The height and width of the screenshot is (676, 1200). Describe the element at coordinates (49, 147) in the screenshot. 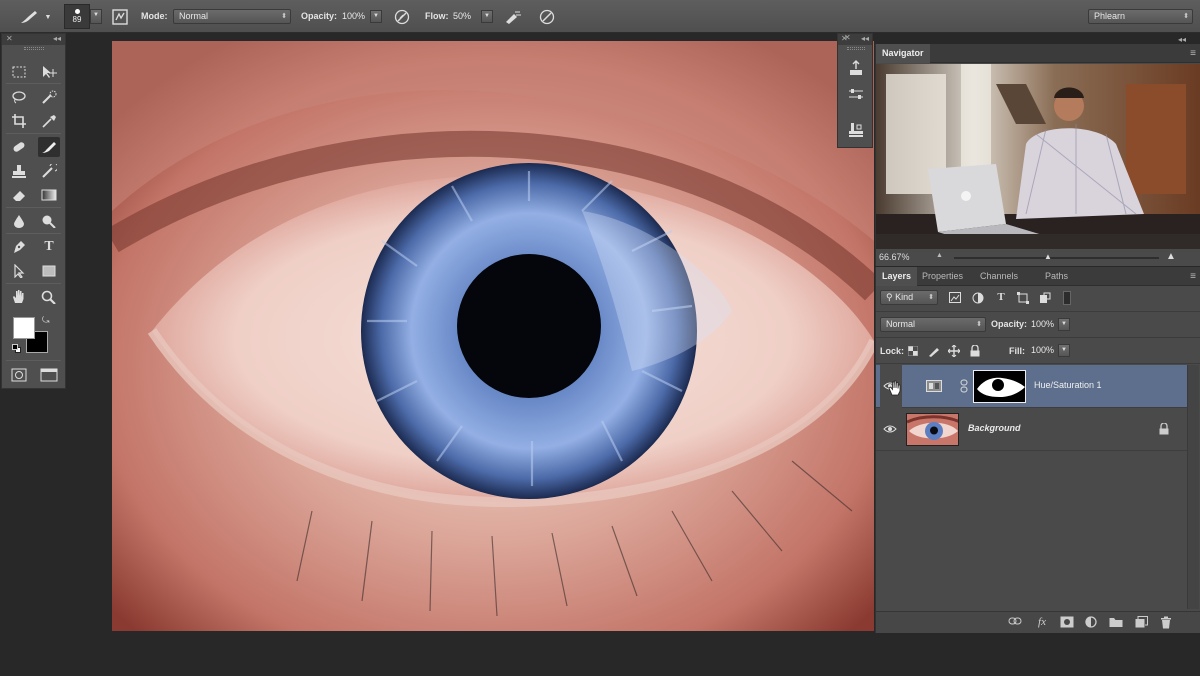

I see `brush-icon` at that location.